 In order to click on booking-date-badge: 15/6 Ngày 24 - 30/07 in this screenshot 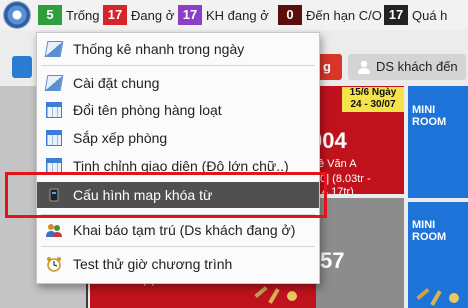, I will do `click(373, 99)`.